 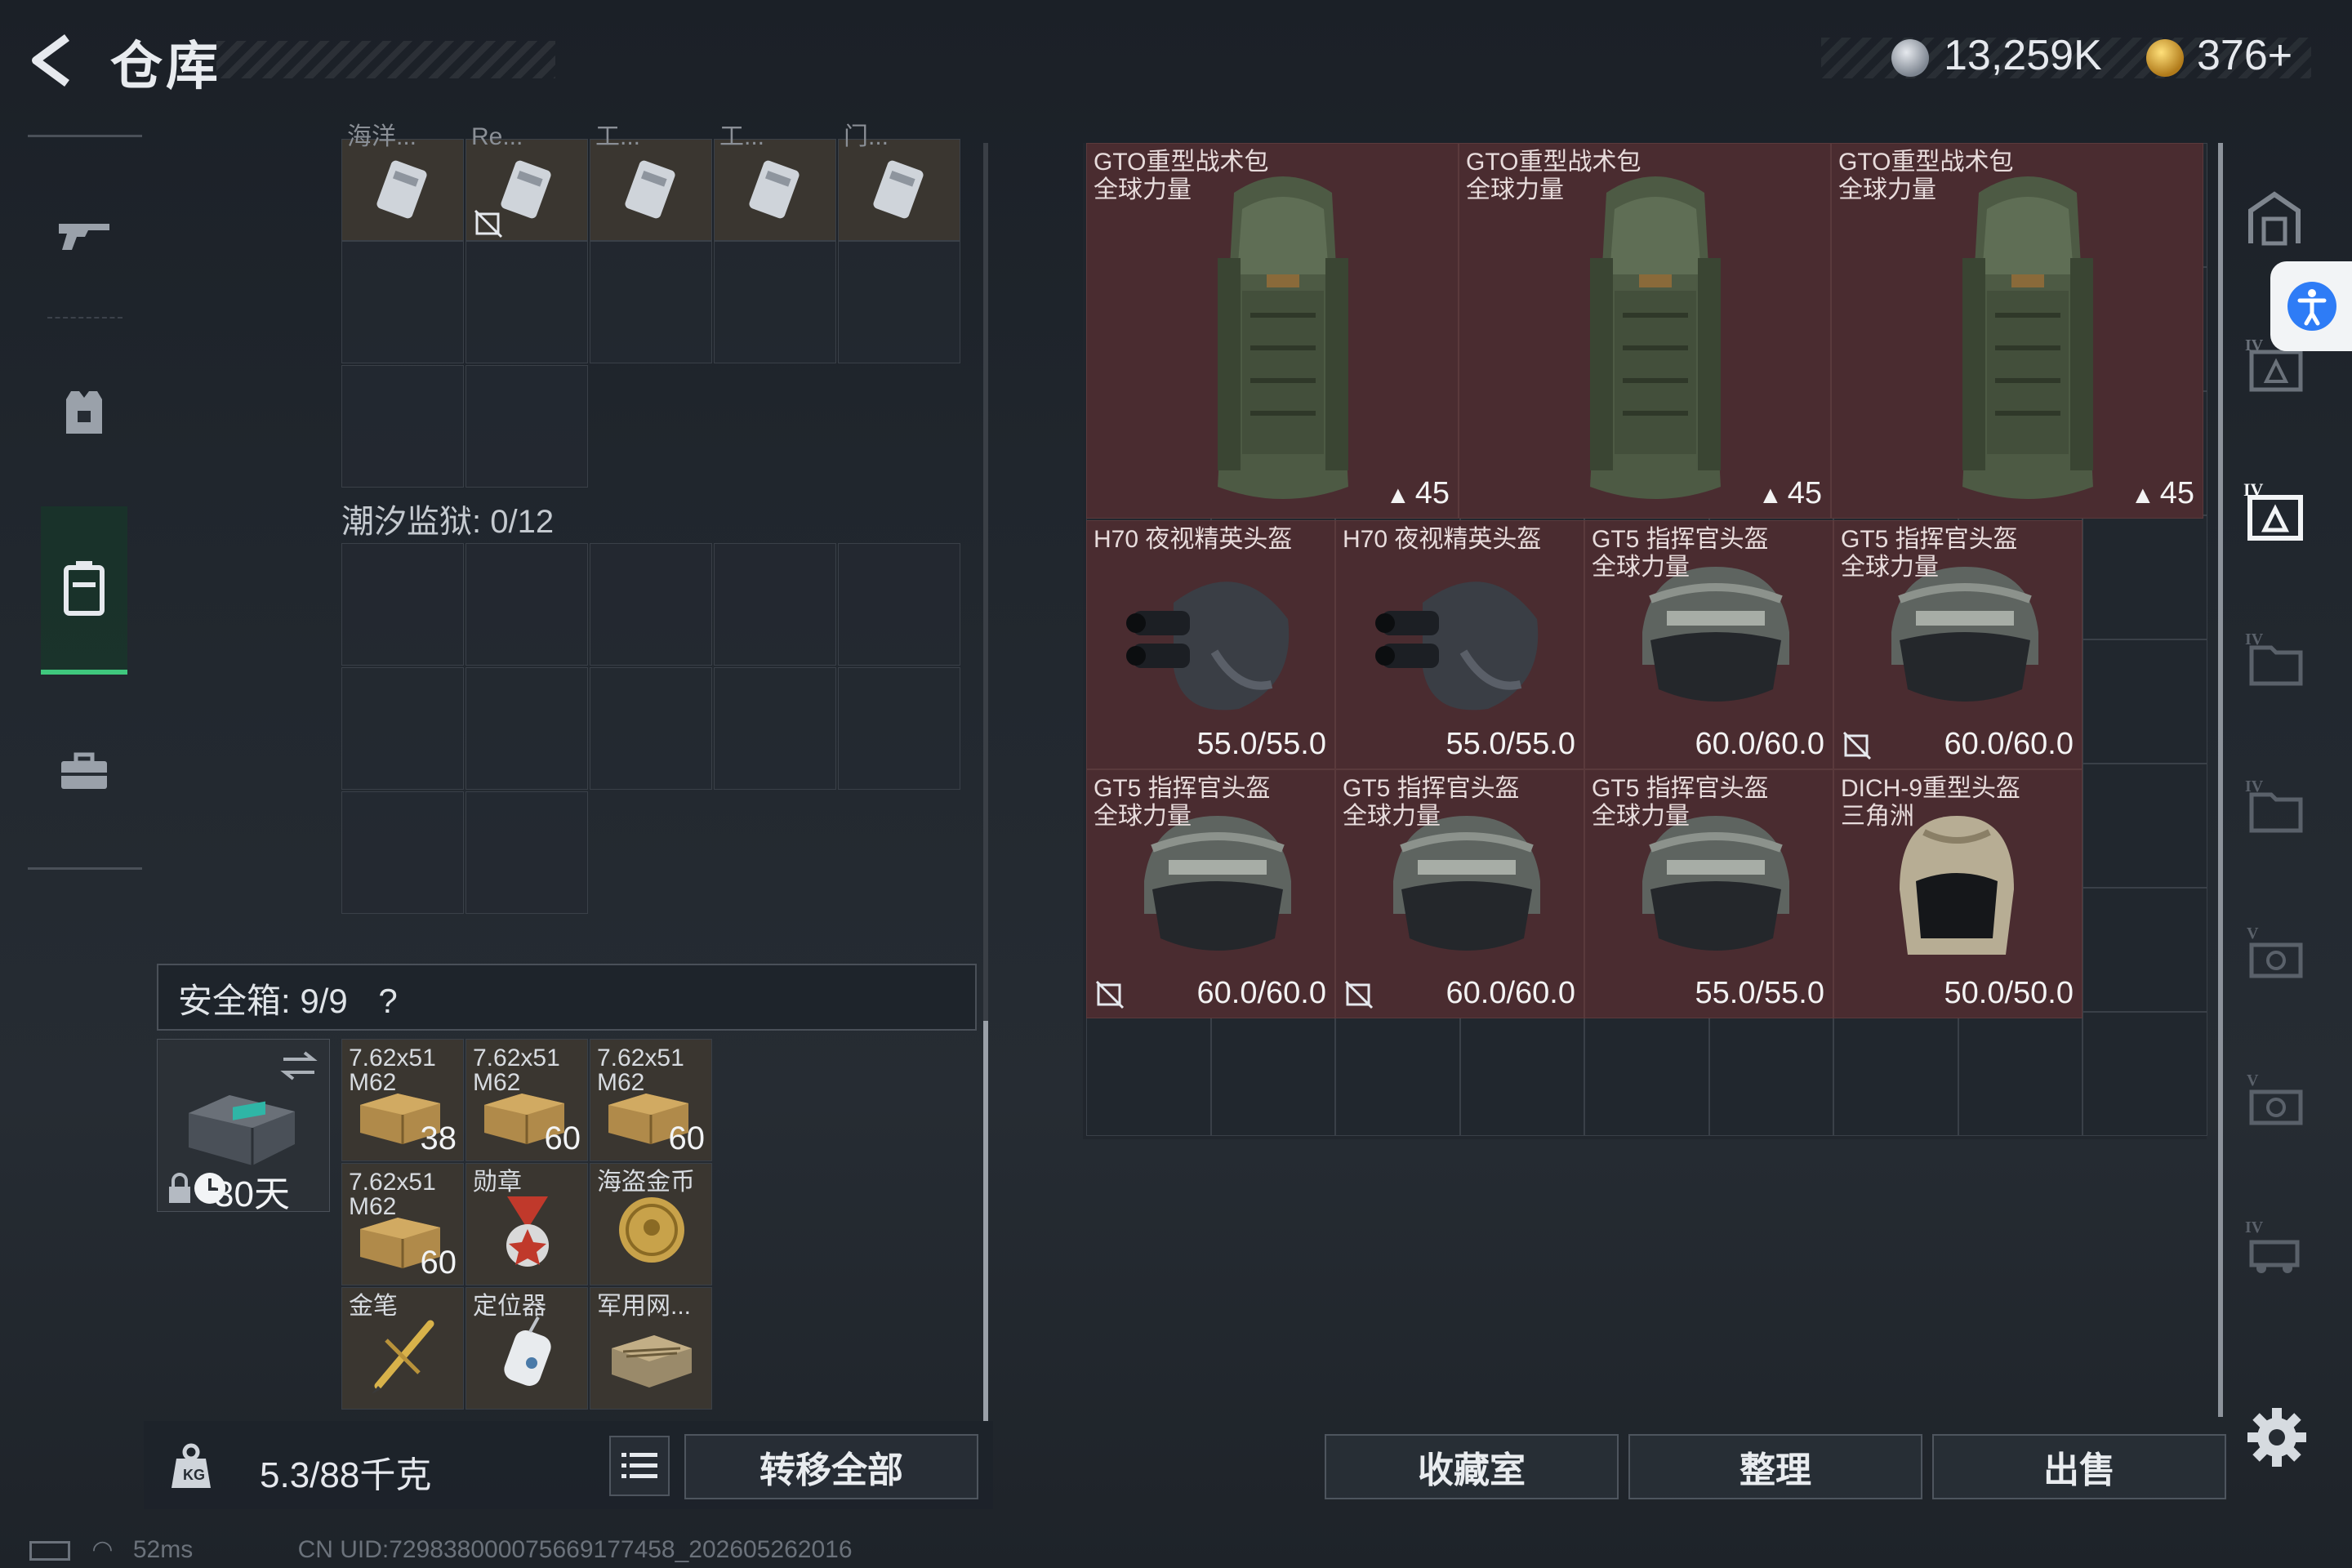 I want to click on night-vision-helmet-icon, so click(x=1208, y=645).